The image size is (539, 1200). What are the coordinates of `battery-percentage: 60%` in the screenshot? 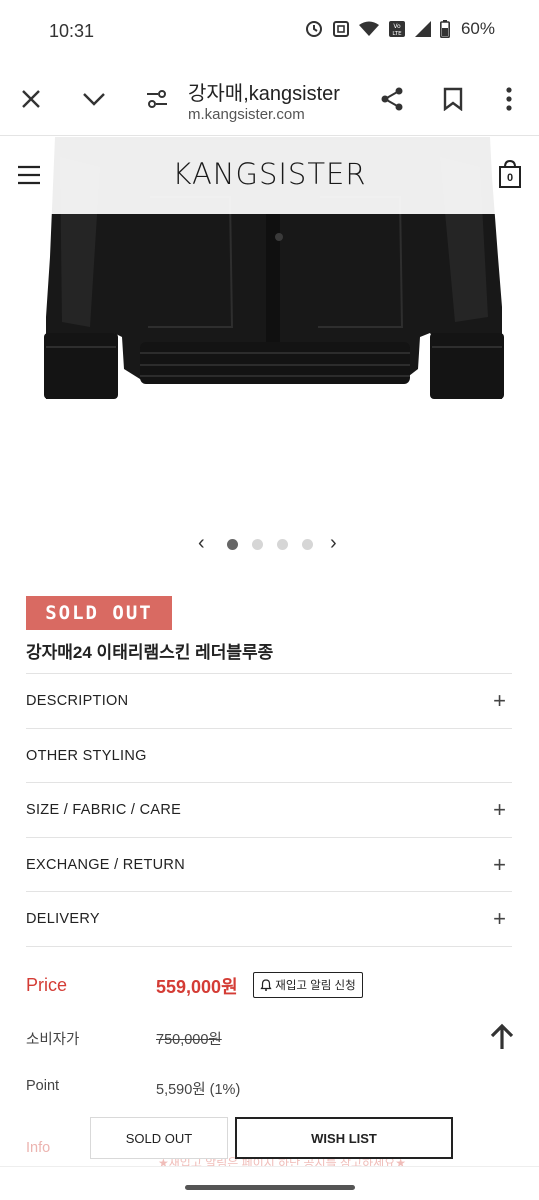 It's located at (477, 28).